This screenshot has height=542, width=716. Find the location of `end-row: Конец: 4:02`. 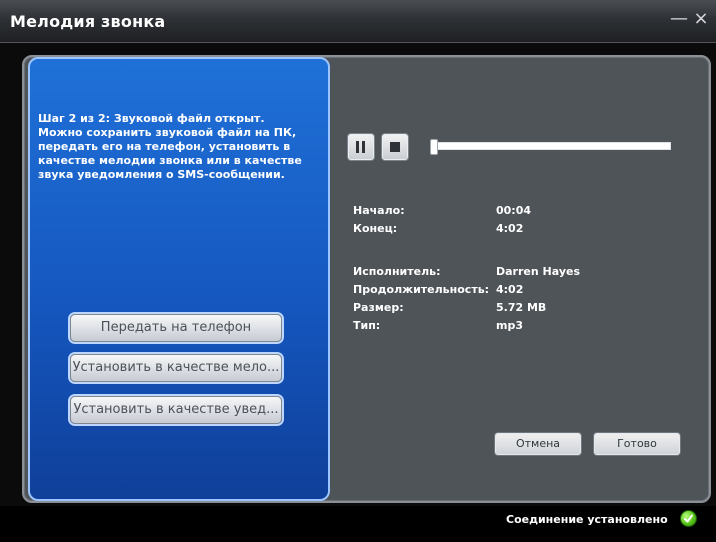

end-row: Конец: 4:02 is located at coordinates (513, 231).